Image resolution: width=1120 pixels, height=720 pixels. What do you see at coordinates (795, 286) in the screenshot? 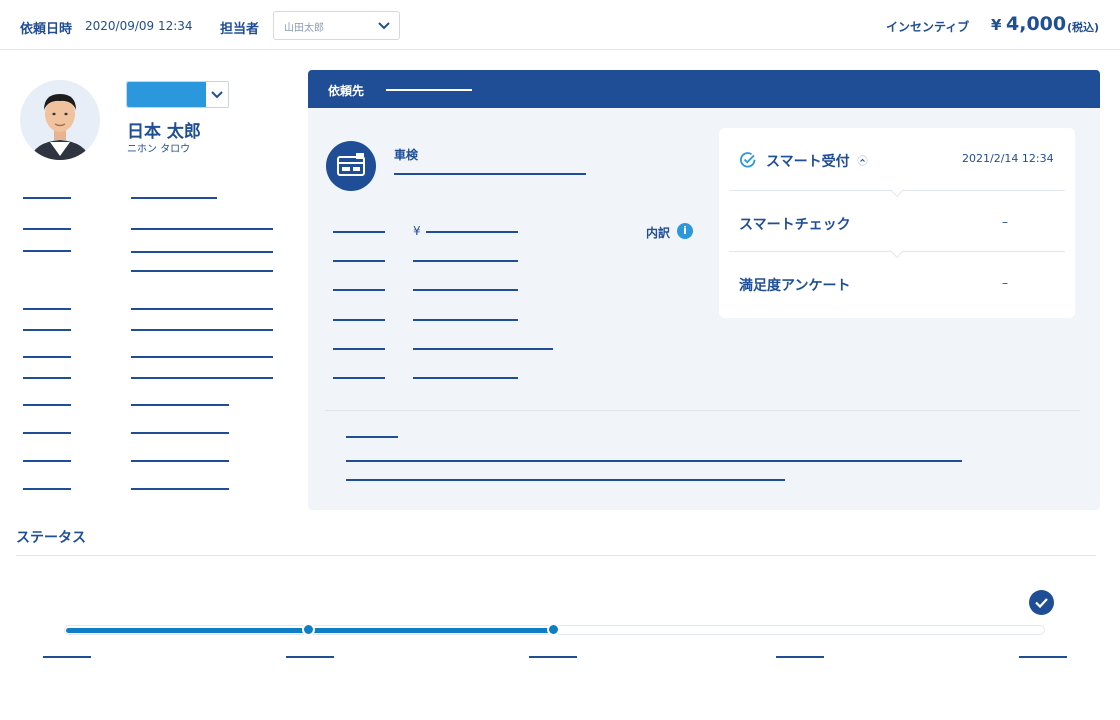
I see `survey-label: 満足度アンケート` at bounding box center [795, 286].